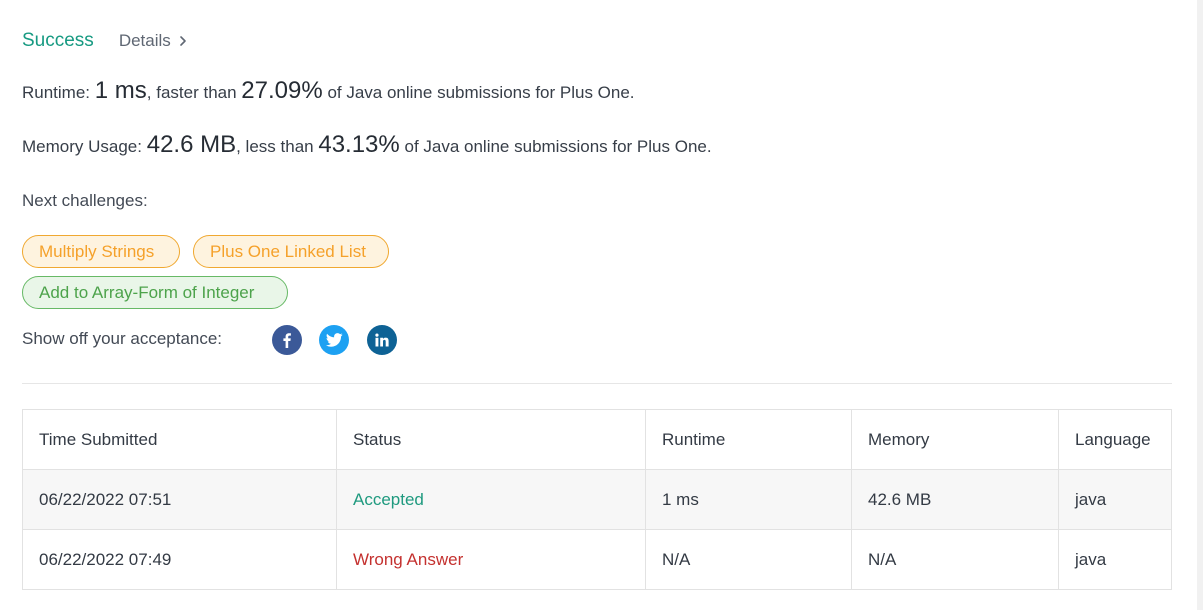 The height and width of the screenshot is (610, 1203). I want to click on facebook-icon, so click(287, 340).